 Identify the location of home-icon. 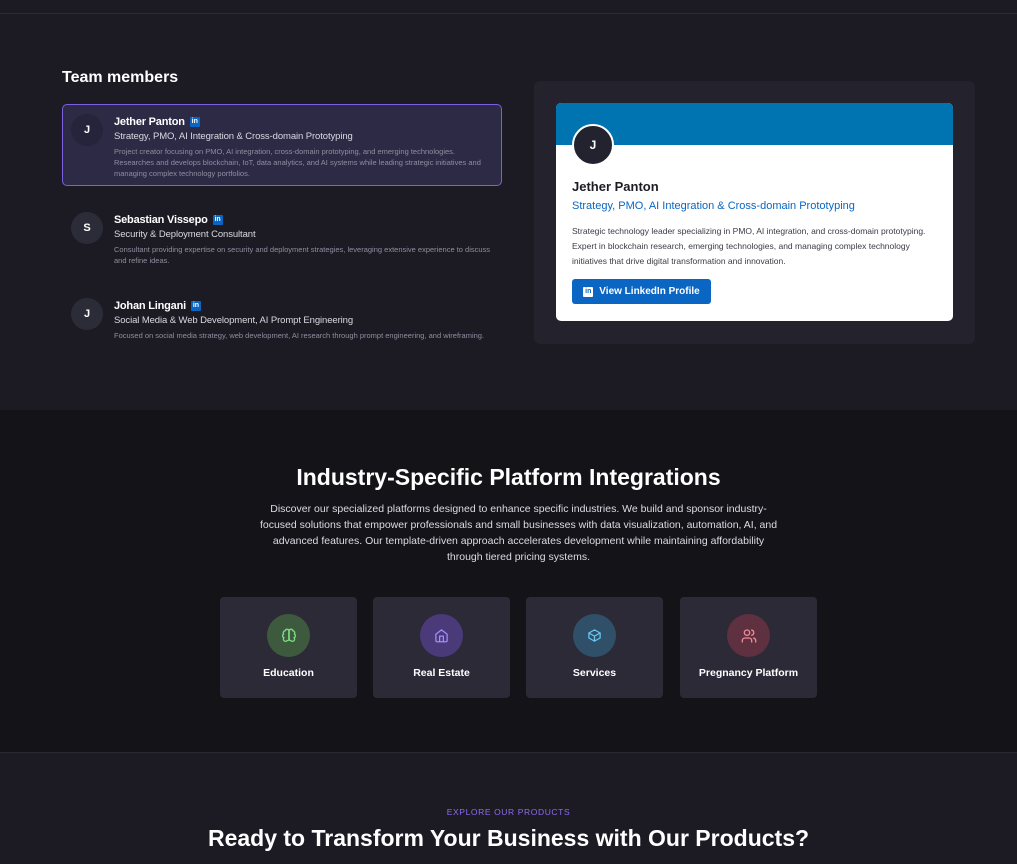
(441, 635).